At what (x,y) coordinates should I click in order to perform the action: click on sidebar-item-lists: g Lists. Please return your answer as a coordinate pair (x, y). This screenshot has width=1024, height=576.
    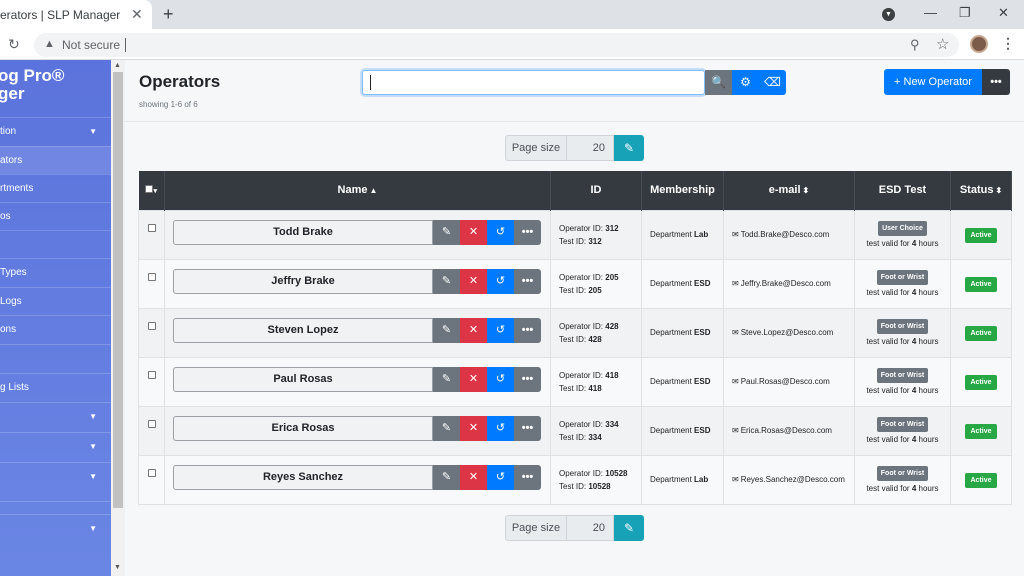
    Looking at the image, I should click on (55, 387).